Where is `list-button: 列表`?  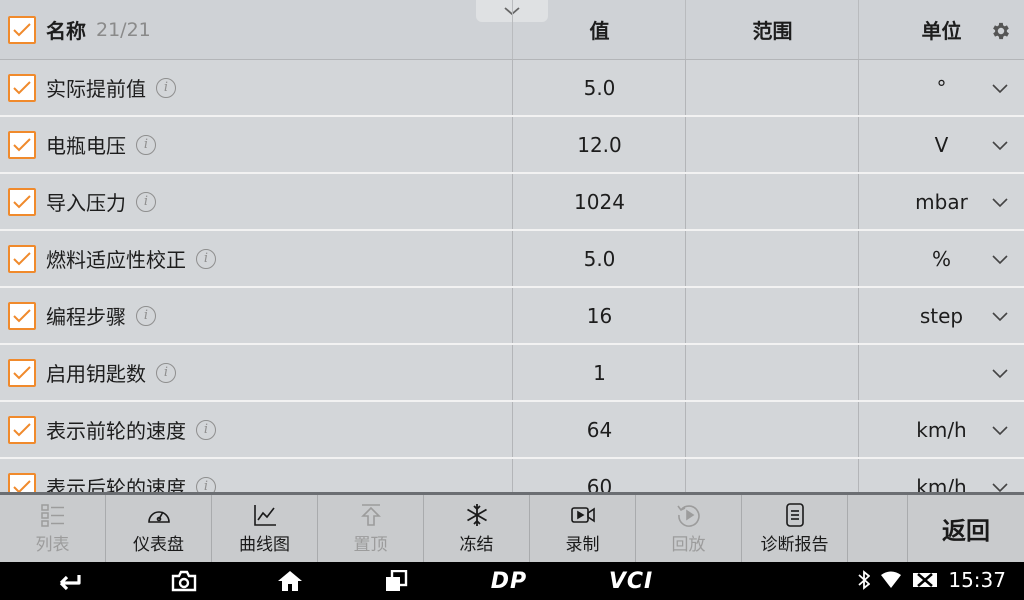 list-button: 列表 is located at coordinates (53, 528).